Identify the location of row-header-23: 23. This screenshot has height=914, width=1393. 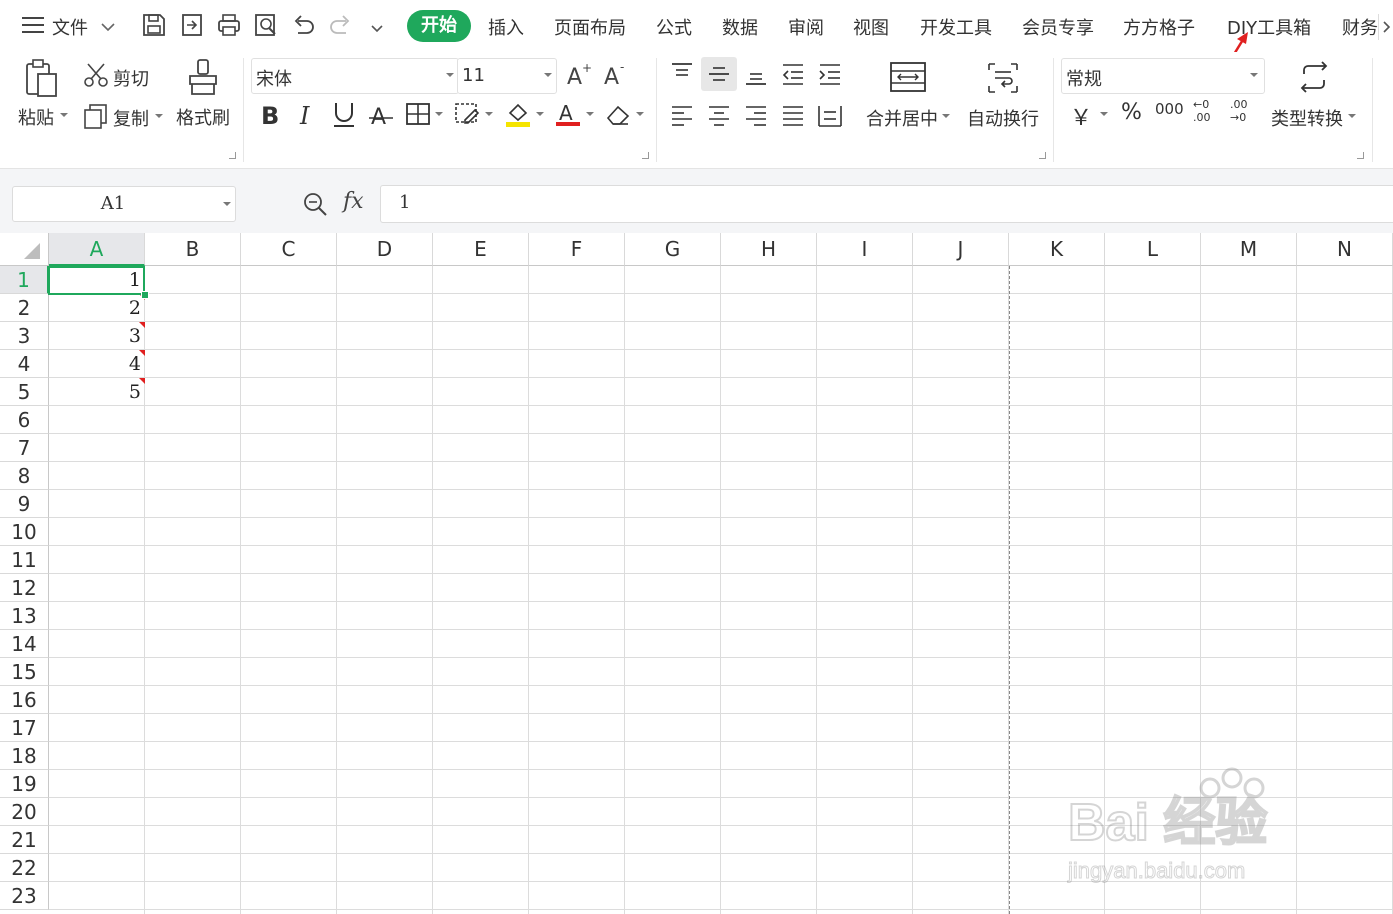
(24, 896).